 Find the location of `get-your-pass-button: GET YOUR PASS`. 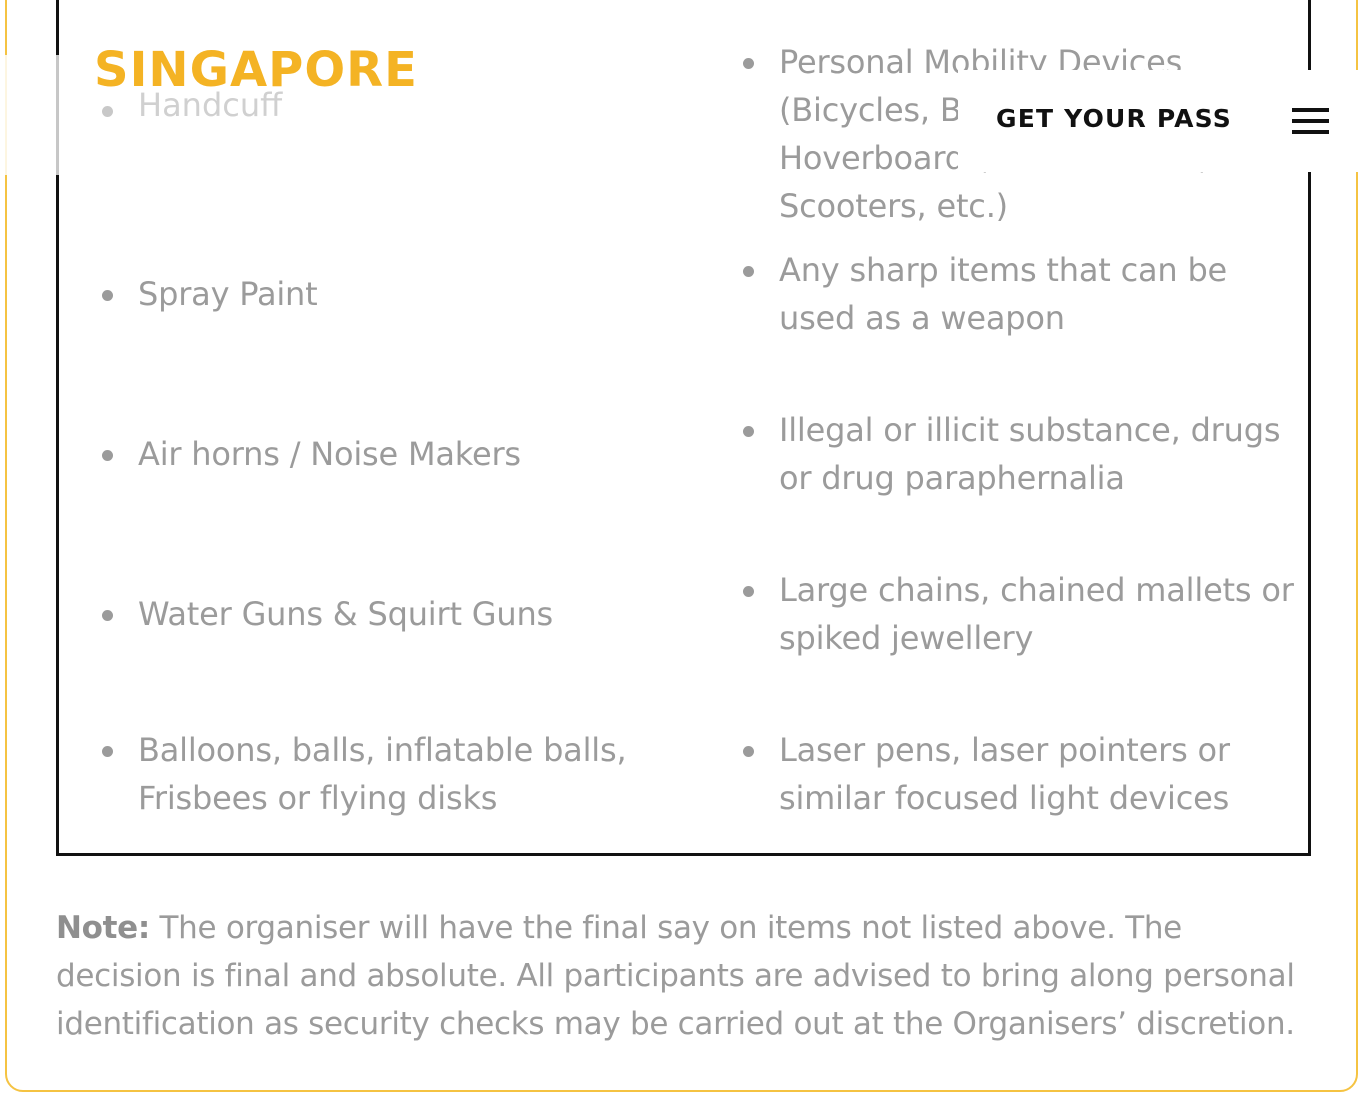

get-your-pass-button: GET YOUR PASS is located at coordinates (1114, 118).